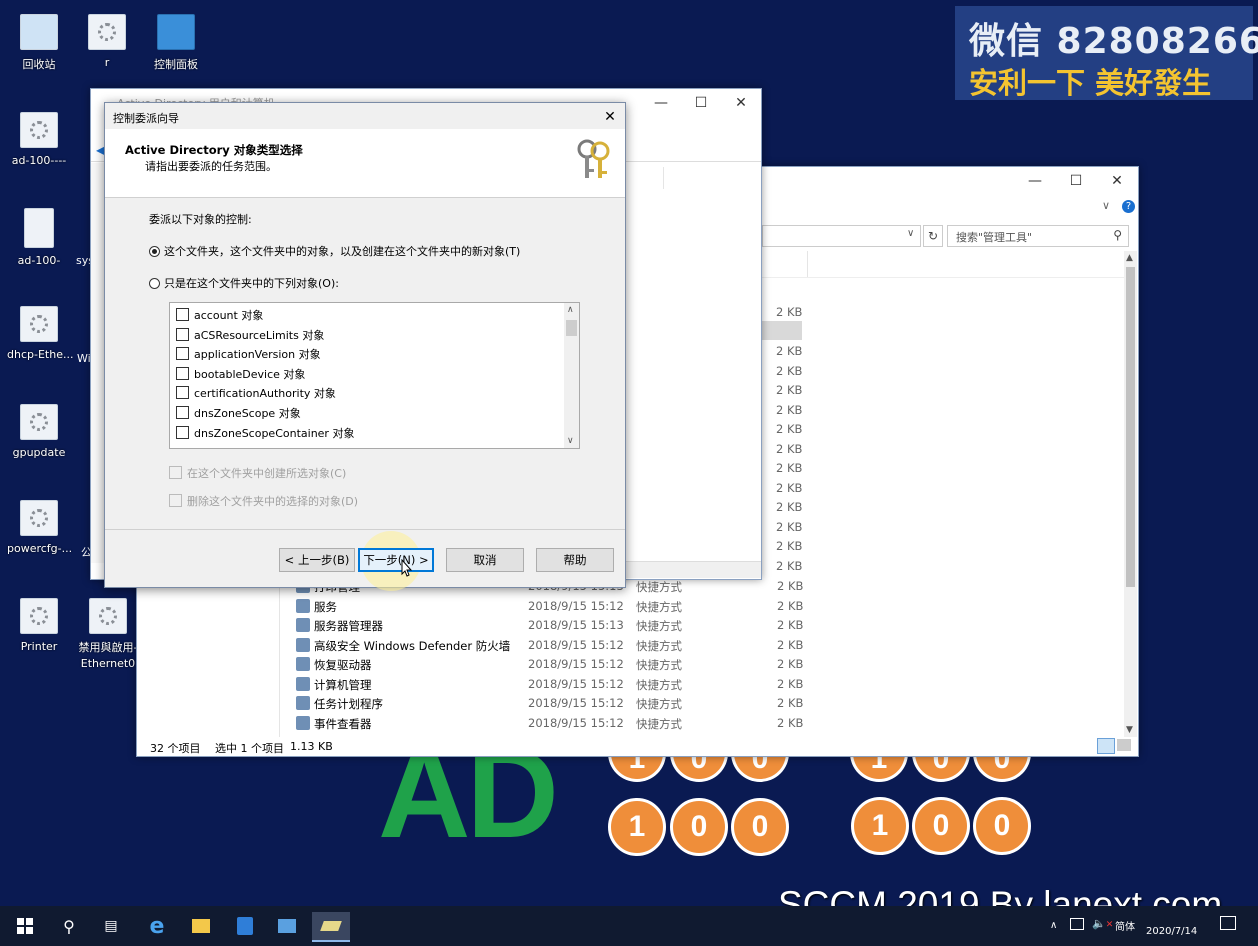 This screenshot has height=946, width=1258. Describe the element at coordinates (1171, 931) in the screenshot. I see `clock-date: 2020/7/14` at that location.